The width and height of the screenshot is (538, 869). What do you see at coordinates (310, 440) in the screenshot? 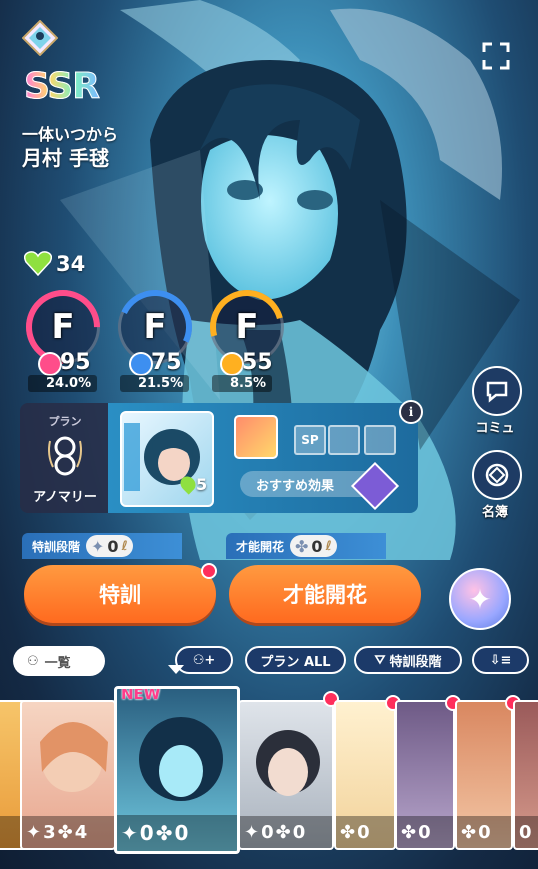
I see `sp-icon: SP` at bounding box center [310, 440].